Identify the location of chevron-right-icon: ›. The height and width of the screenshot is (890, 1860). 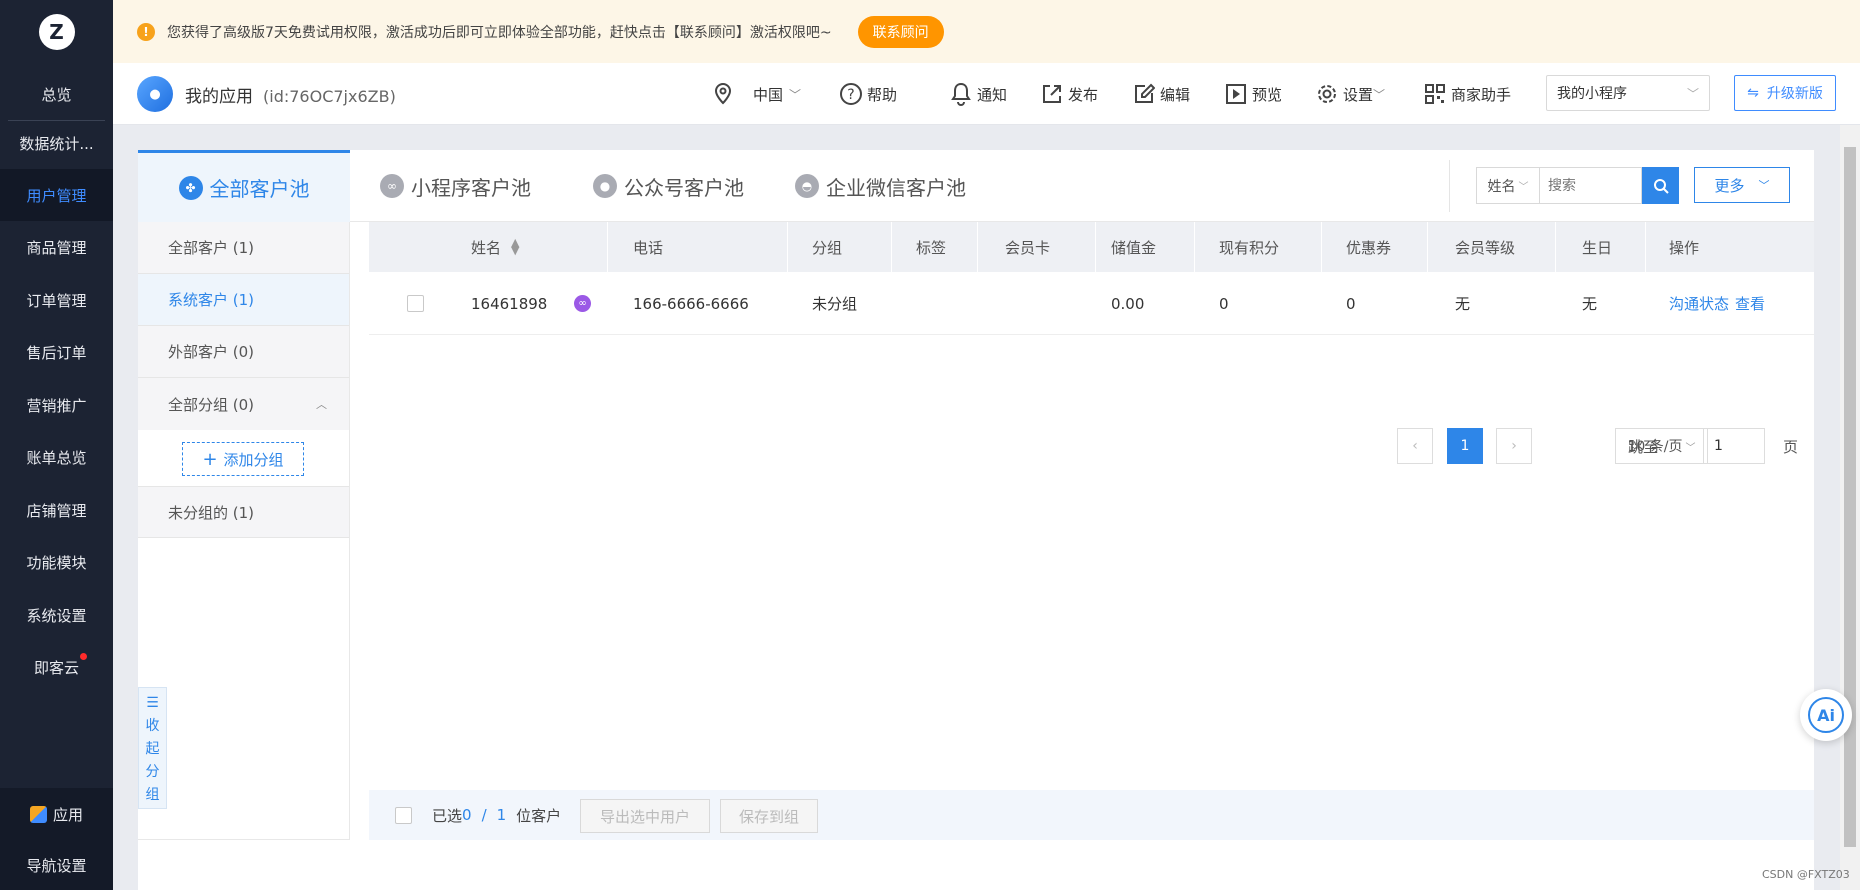
(1514, 446).